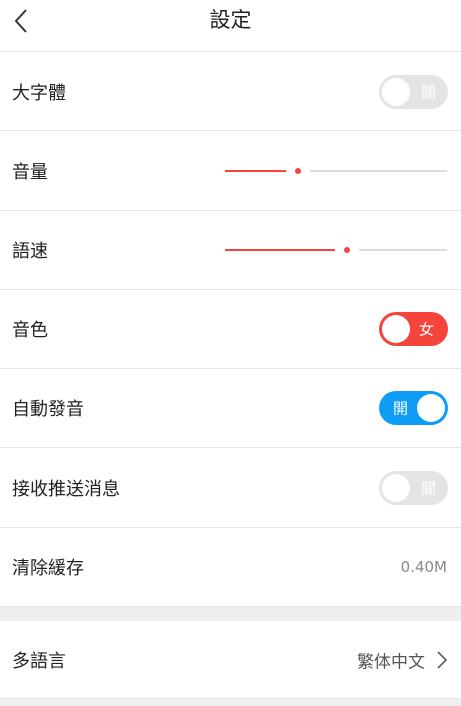 The image size is (461, 706). Describe the element at coordinates (230, 488) in the screenshot. I see `setting-row-push: 接收推送消息 關` at that location.